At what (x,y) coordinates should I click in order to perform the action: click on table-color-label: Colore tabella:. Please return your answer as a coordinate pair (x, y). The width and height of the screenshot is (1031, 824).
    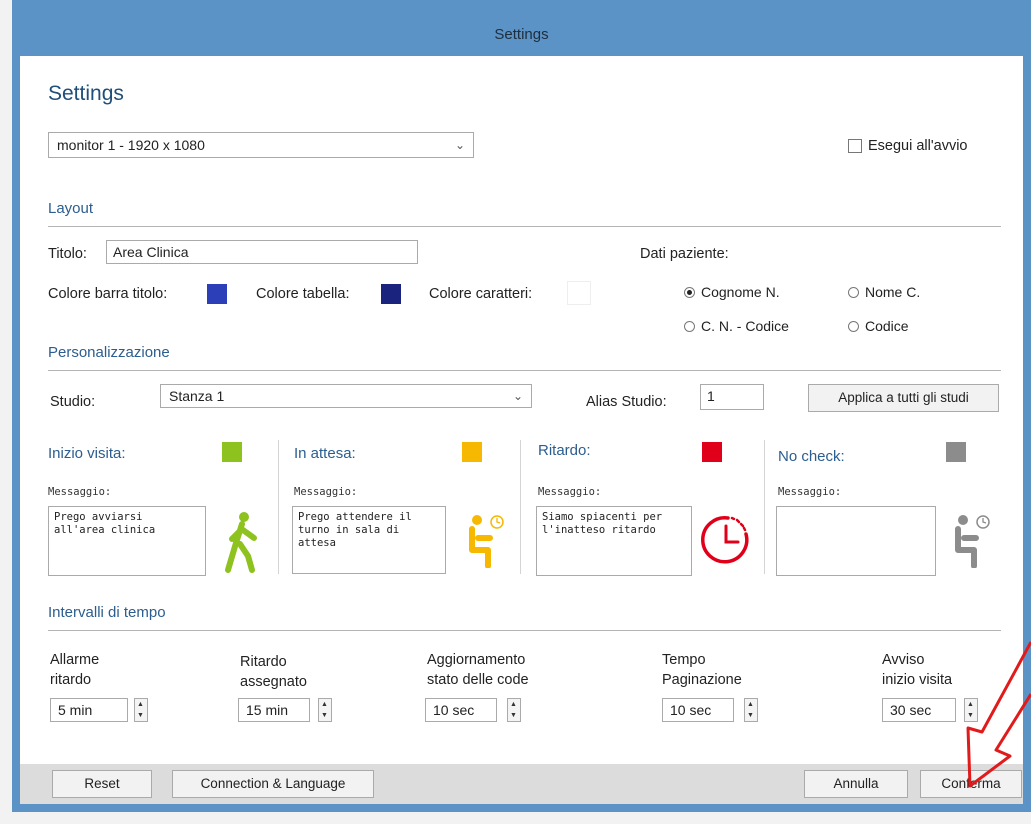
    Looking at the image, I should click on (303, 294).